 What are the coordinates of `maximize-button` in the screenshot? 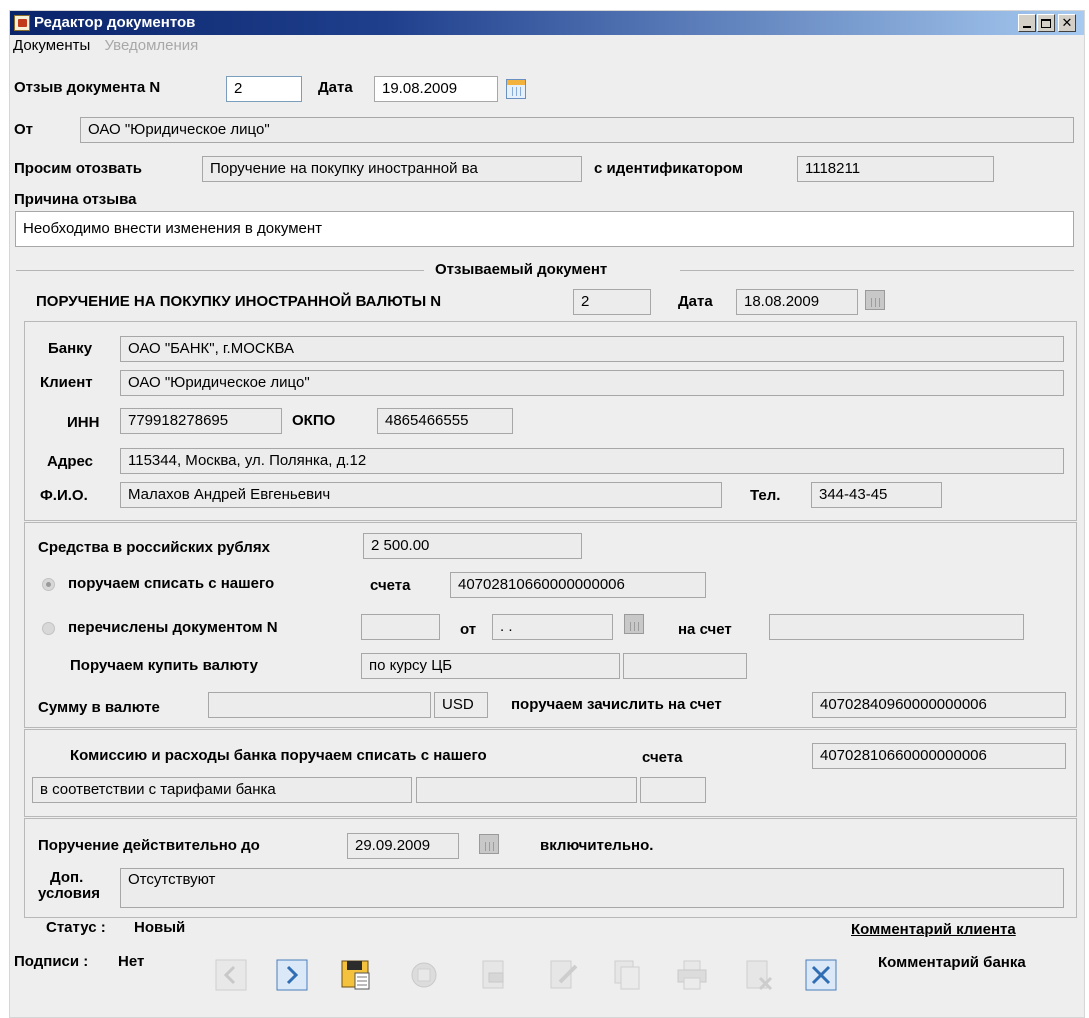 It's located at (1046, 23).